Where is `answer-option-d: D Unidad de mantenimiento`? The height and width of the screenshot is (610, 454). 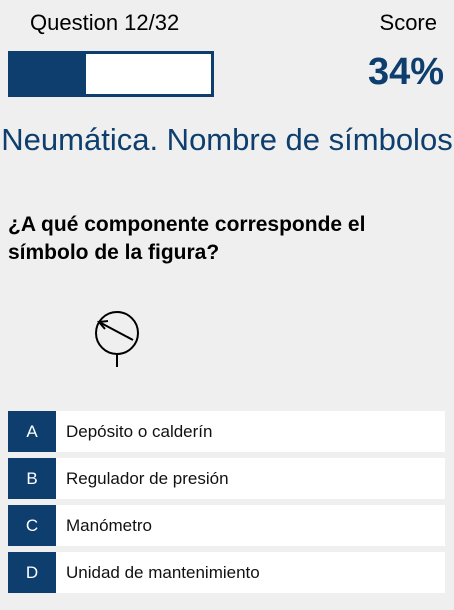
answer-option-d: D Unidad de mantenimiento is located at coordinates (226, 572).